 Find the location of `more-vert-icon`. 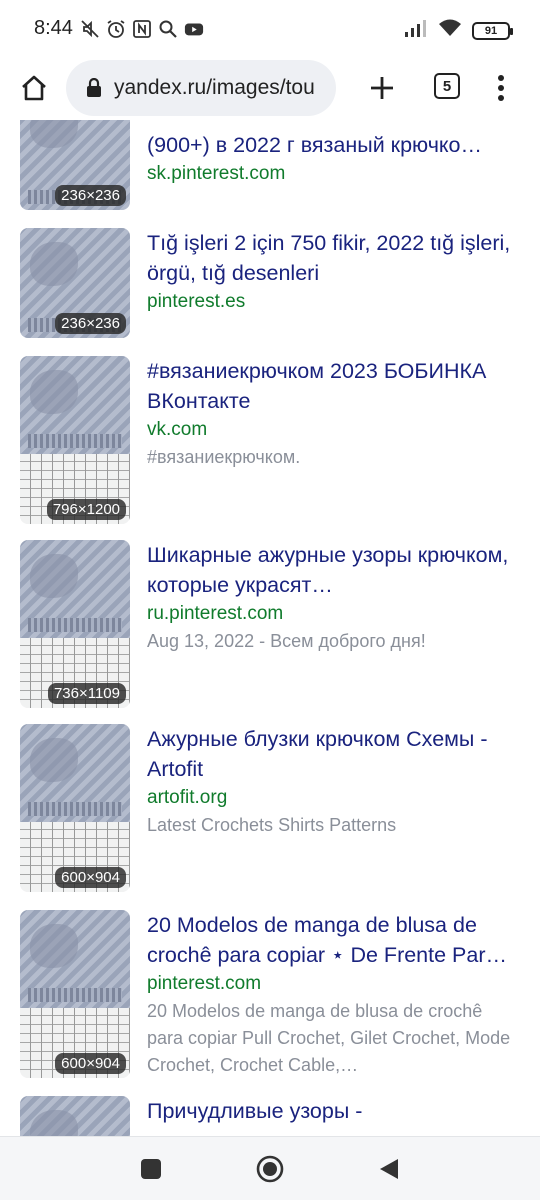

more-vert-icon is located at coordinates (501, 88).